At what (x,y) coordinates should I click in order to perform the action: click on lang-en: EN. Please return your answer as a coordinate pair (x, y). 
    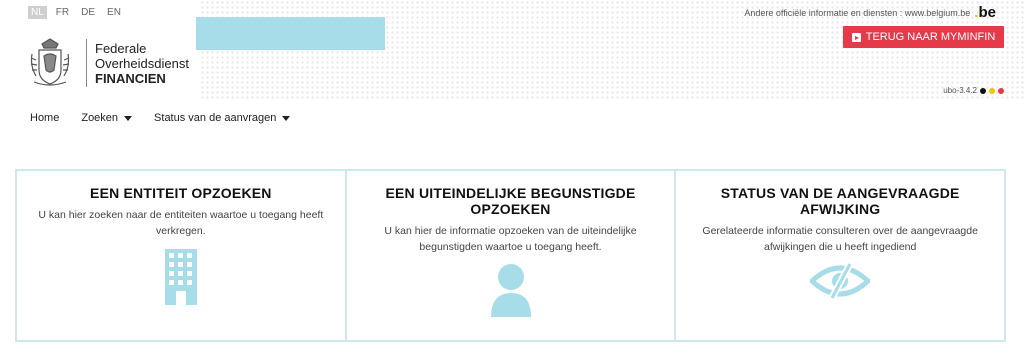
    Looking at the image, I should click on (114, 12).